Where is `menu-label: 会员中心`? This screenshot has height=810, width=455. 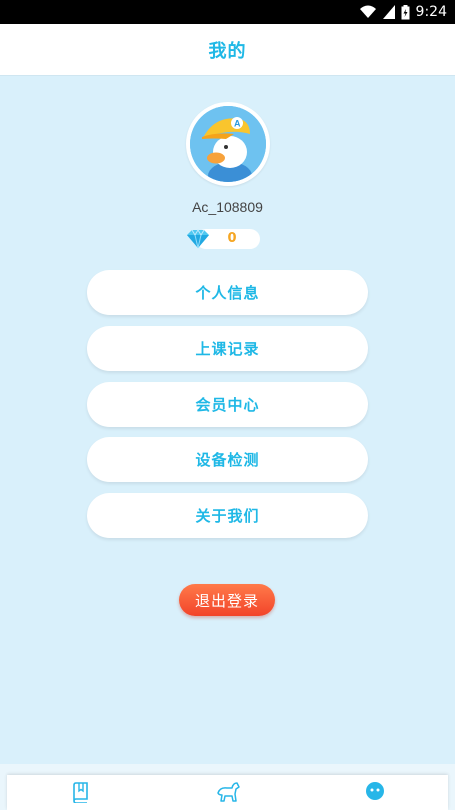
menu-label: 会员中心 is located at coordinates (227, 405).